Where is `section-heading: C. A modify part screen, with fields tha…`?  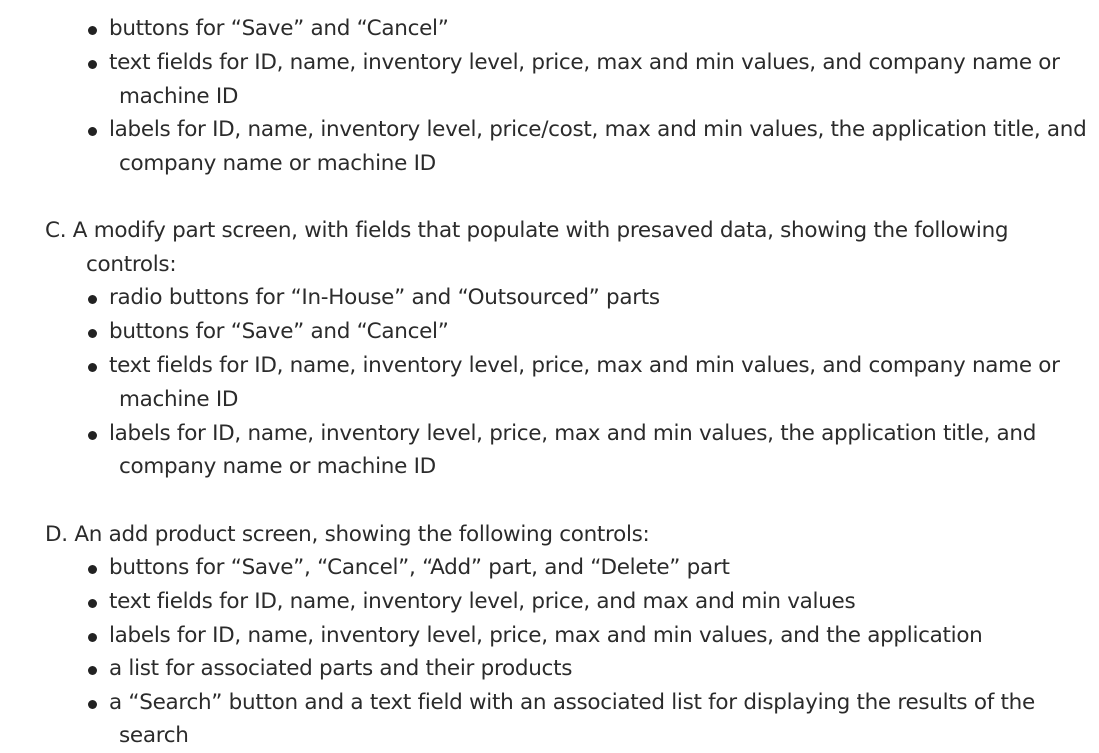
section-heading: C. A modify part screen, with fields tha… is located at coordinates (527, 230).